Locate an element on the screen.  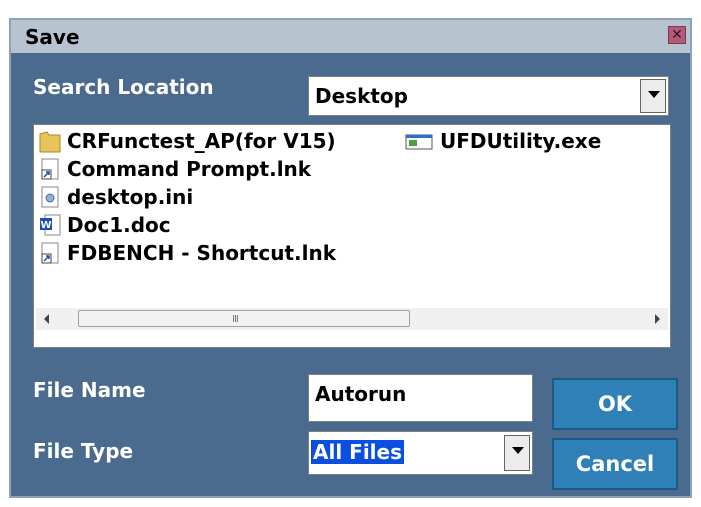
folder-icon is located at coordinates (50, 141).